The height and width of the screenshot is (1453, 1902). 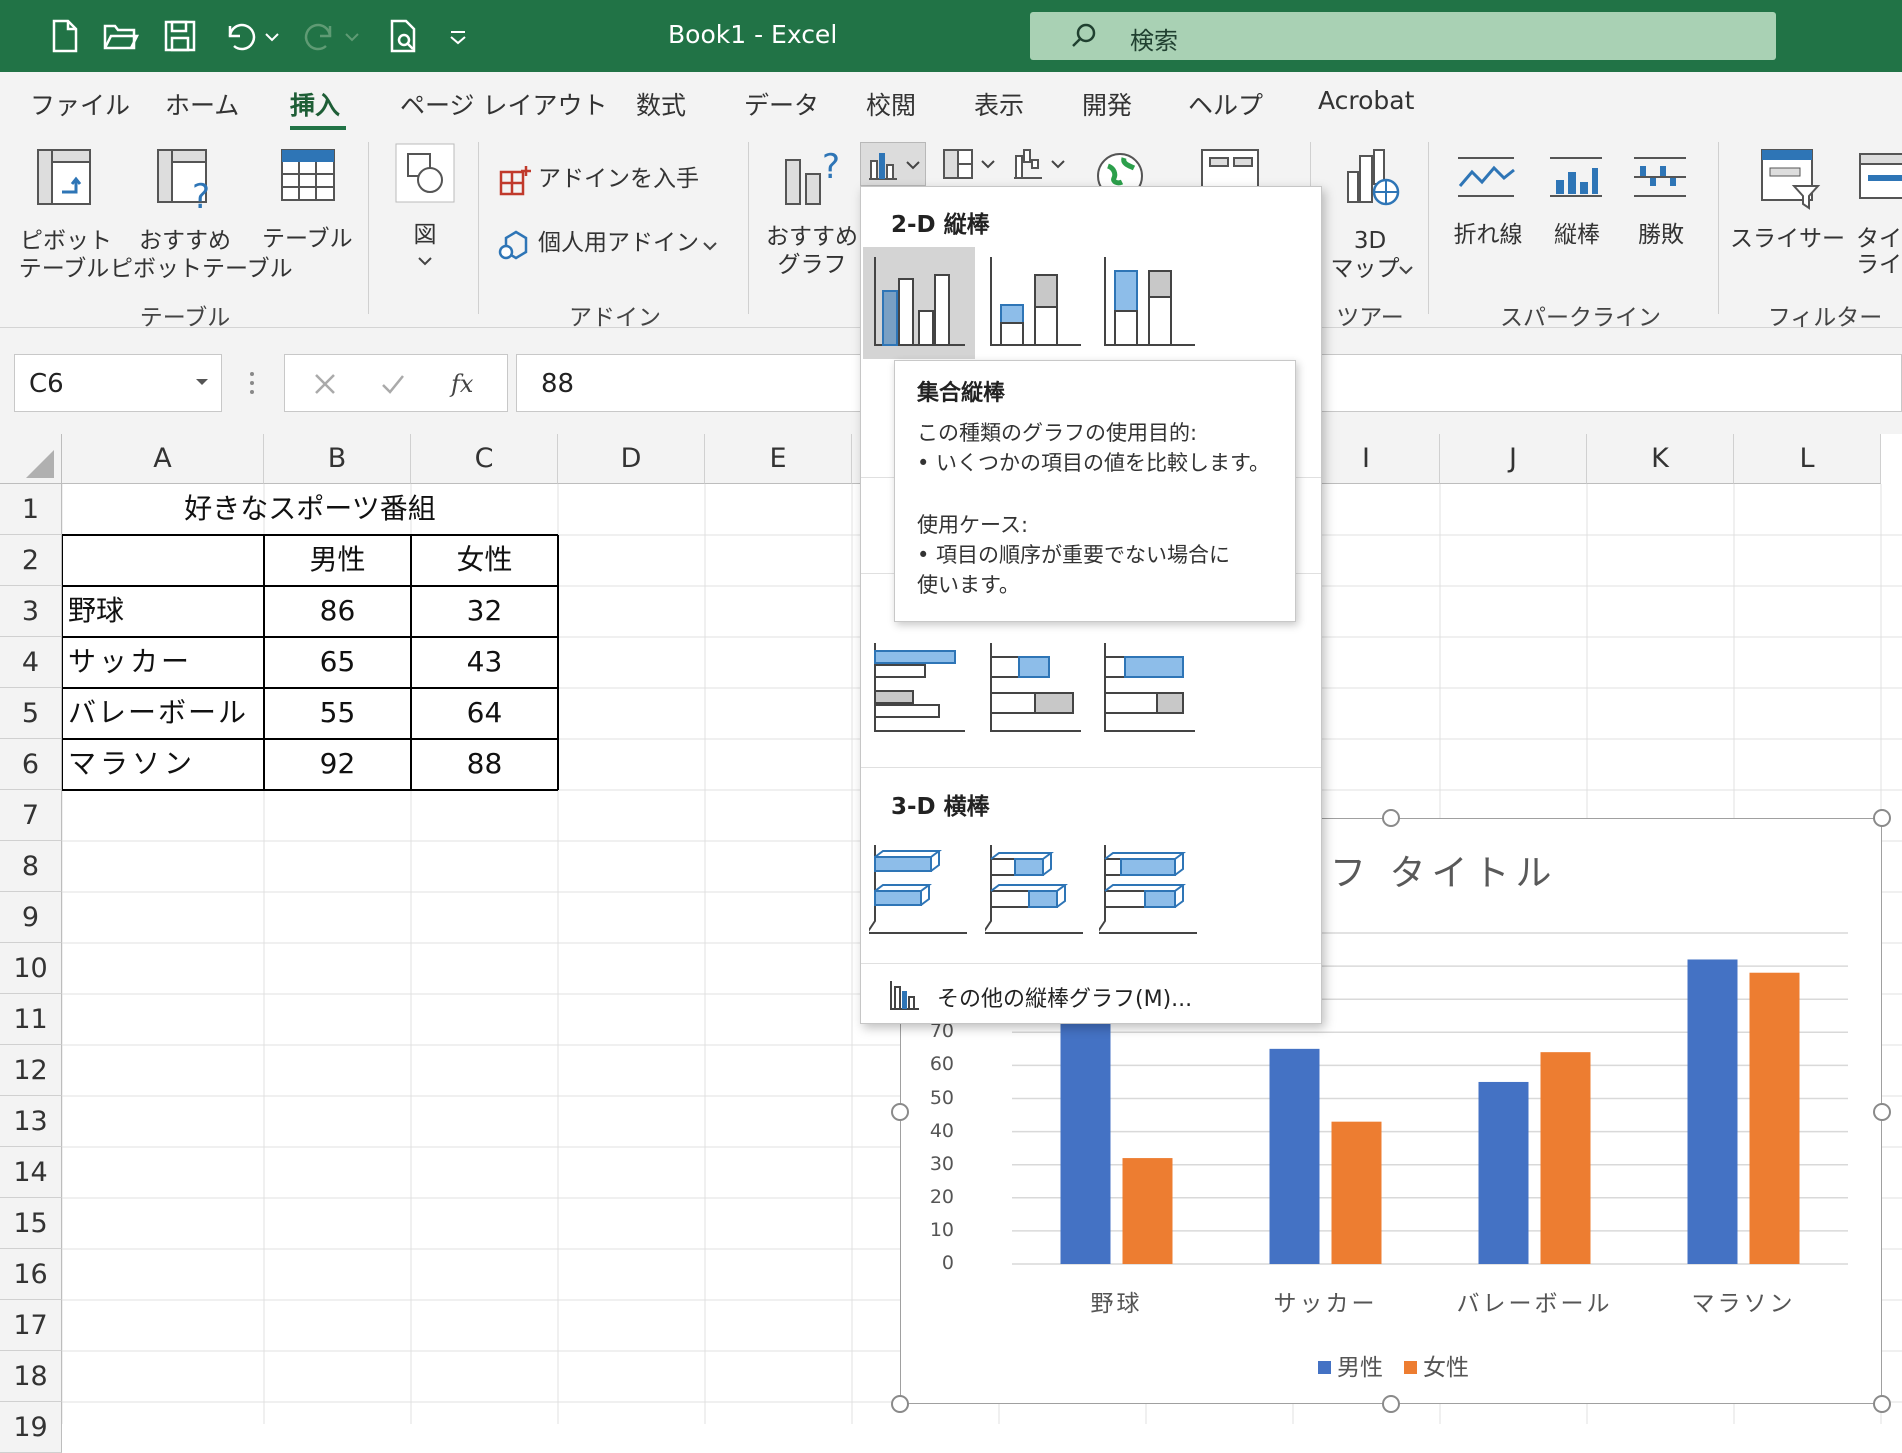 I want to click on 3d-stacked-bar-option, so click(x=1035, y=891).